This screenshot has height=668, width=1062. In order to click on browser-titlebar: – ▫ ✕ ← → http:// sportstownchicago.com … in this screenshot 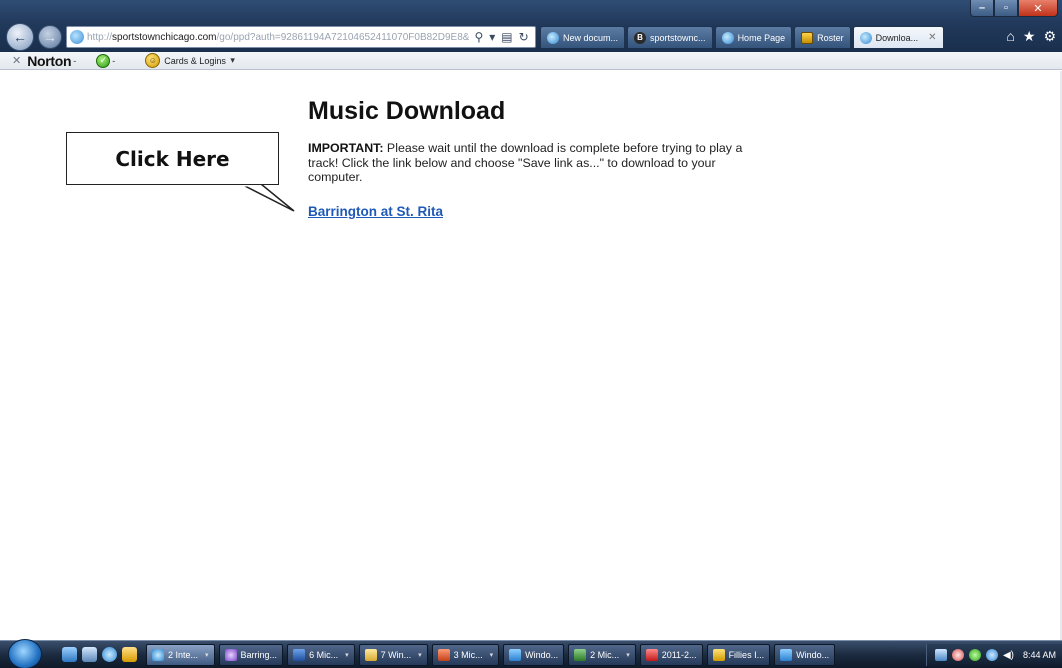, I will do `click(531, 26)`.